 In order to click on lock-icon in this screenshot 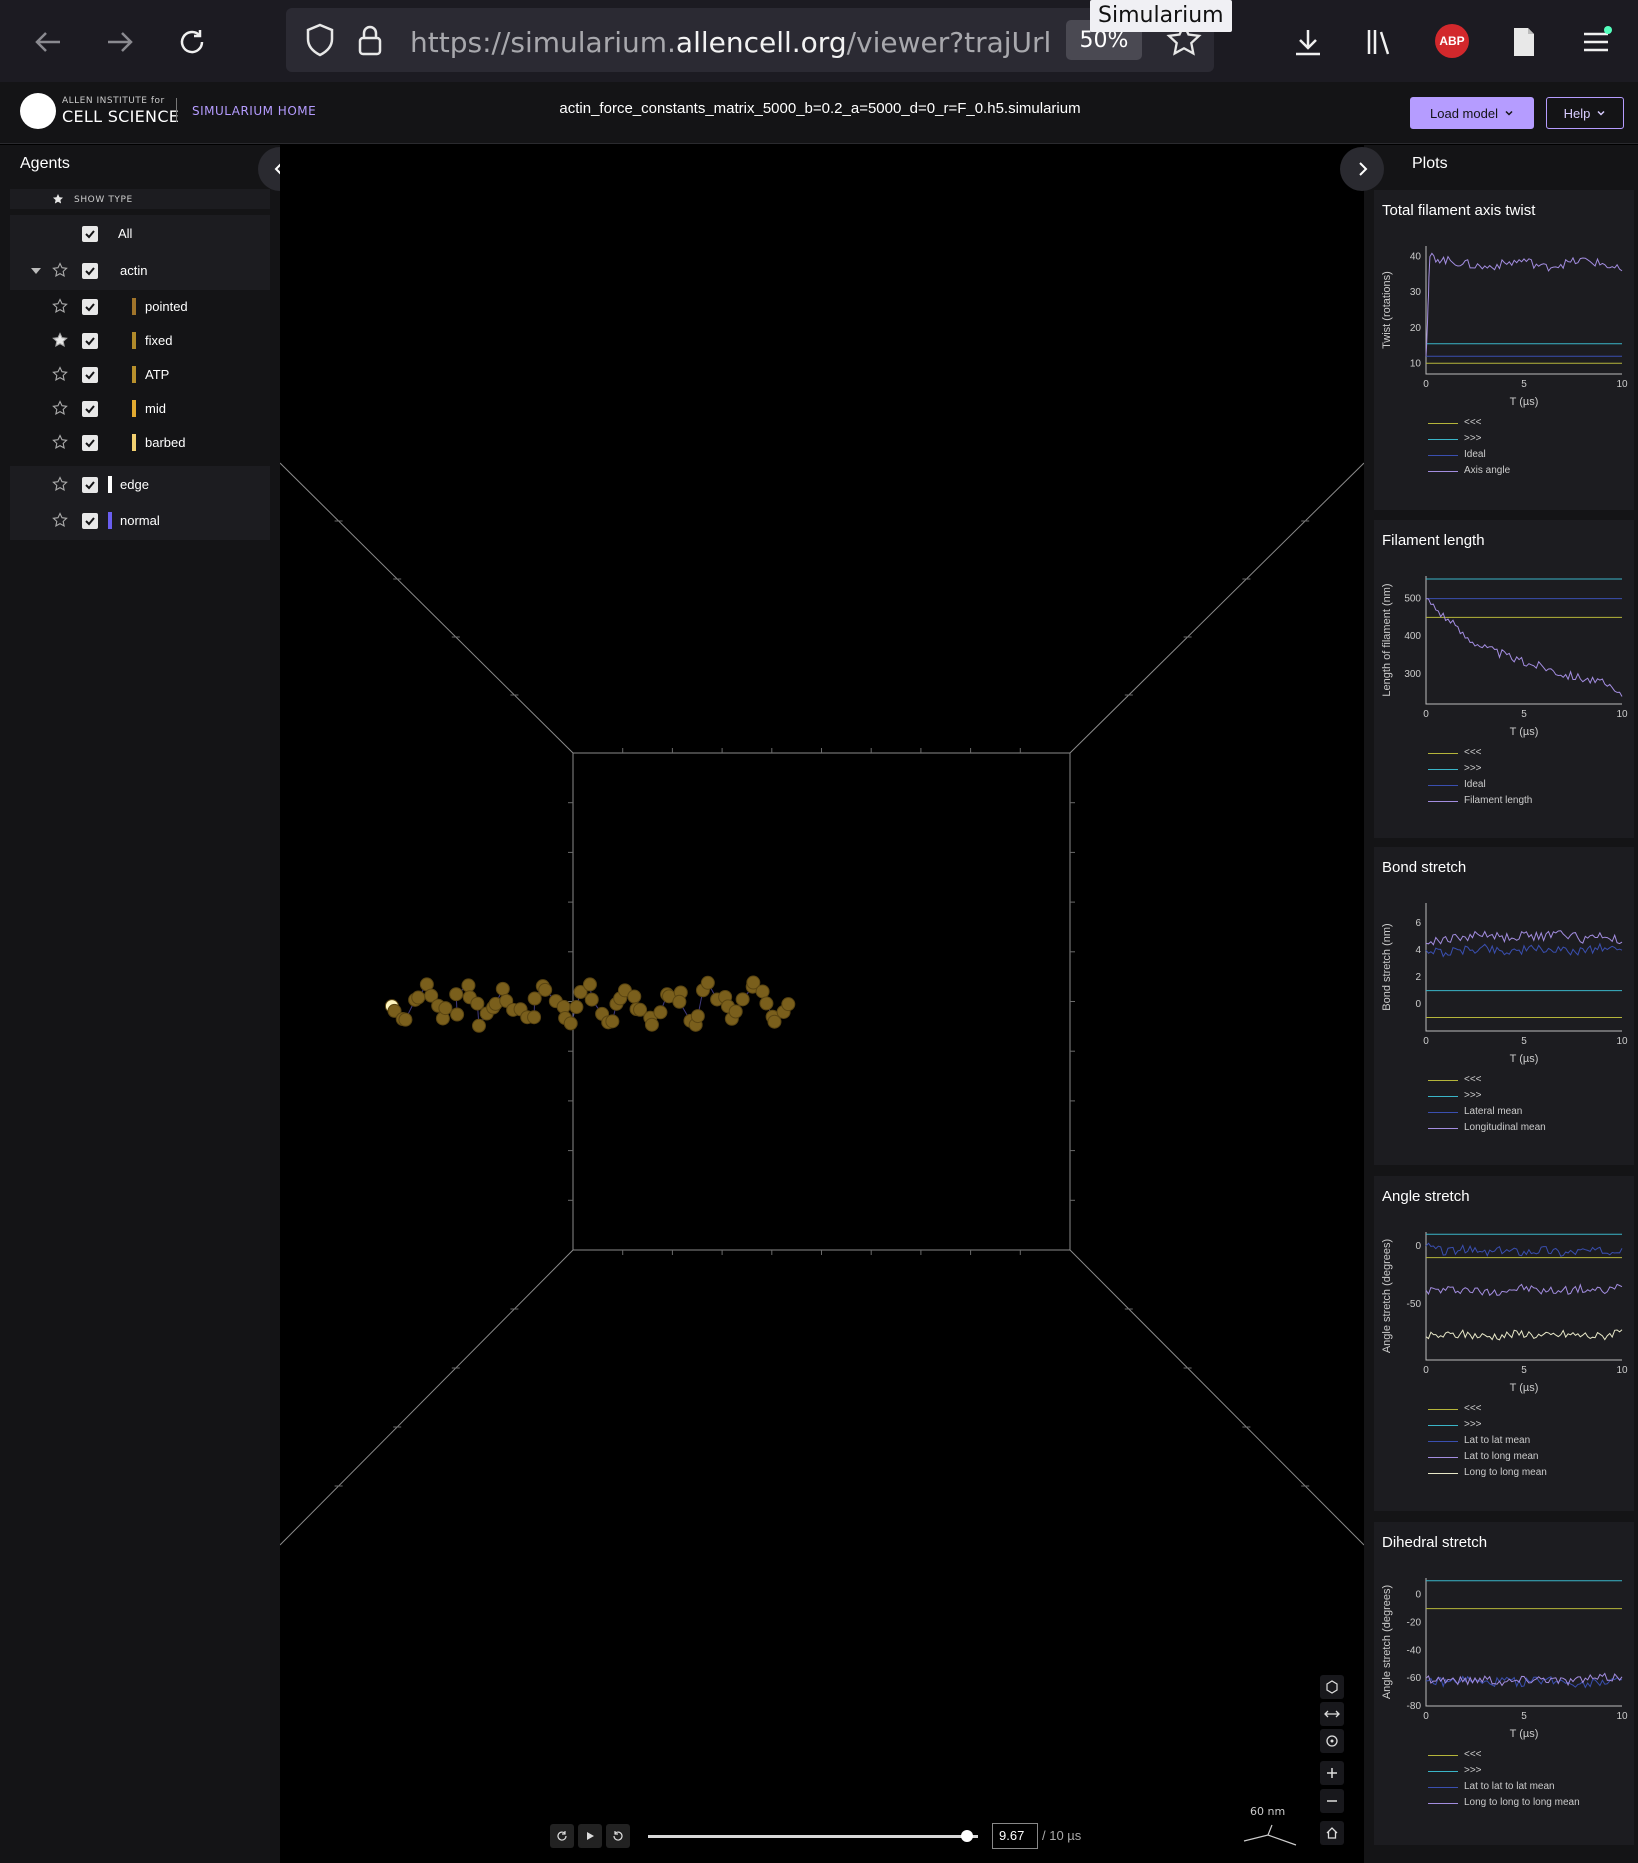, I will do `click(370, 40)`.